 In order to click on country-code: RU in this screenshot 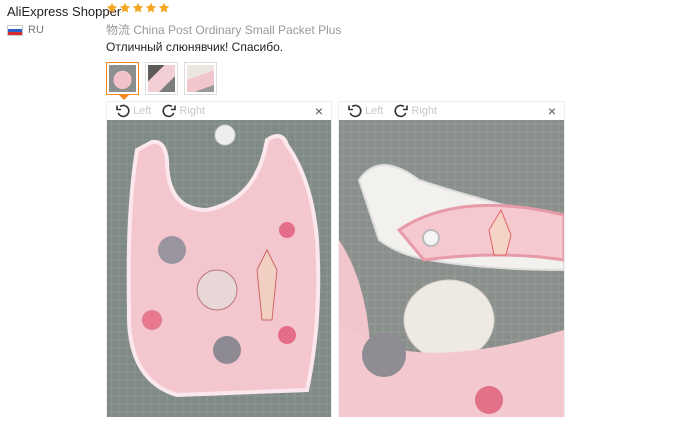, I will do `click(36, 30)`.